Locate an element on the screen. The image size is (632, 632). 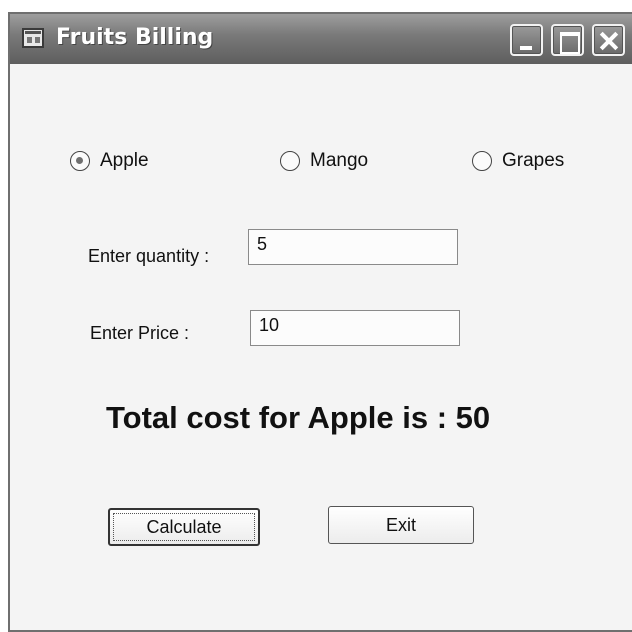
price-label: Enter Price : is located at coordinates (140, 333).